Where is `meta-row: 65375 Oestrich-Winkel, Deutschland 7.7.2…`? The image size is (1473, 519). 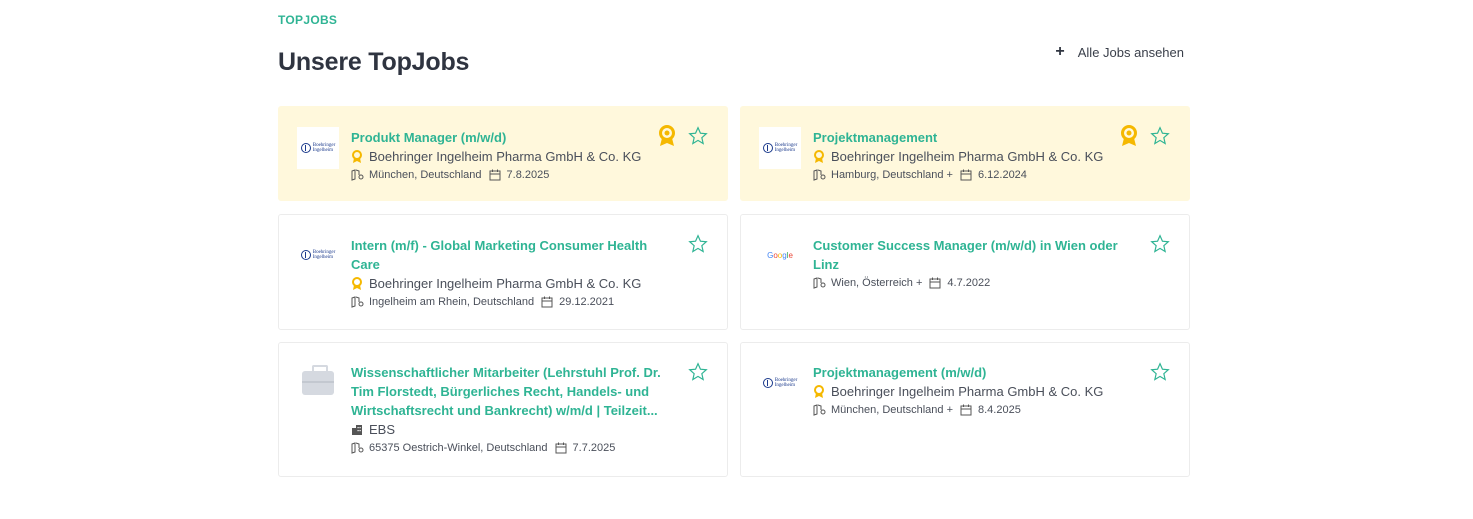 meta-row: 65375 Oestrich-Winkel, Deutschland 7.7.2… is located at coordinates (514, 448).